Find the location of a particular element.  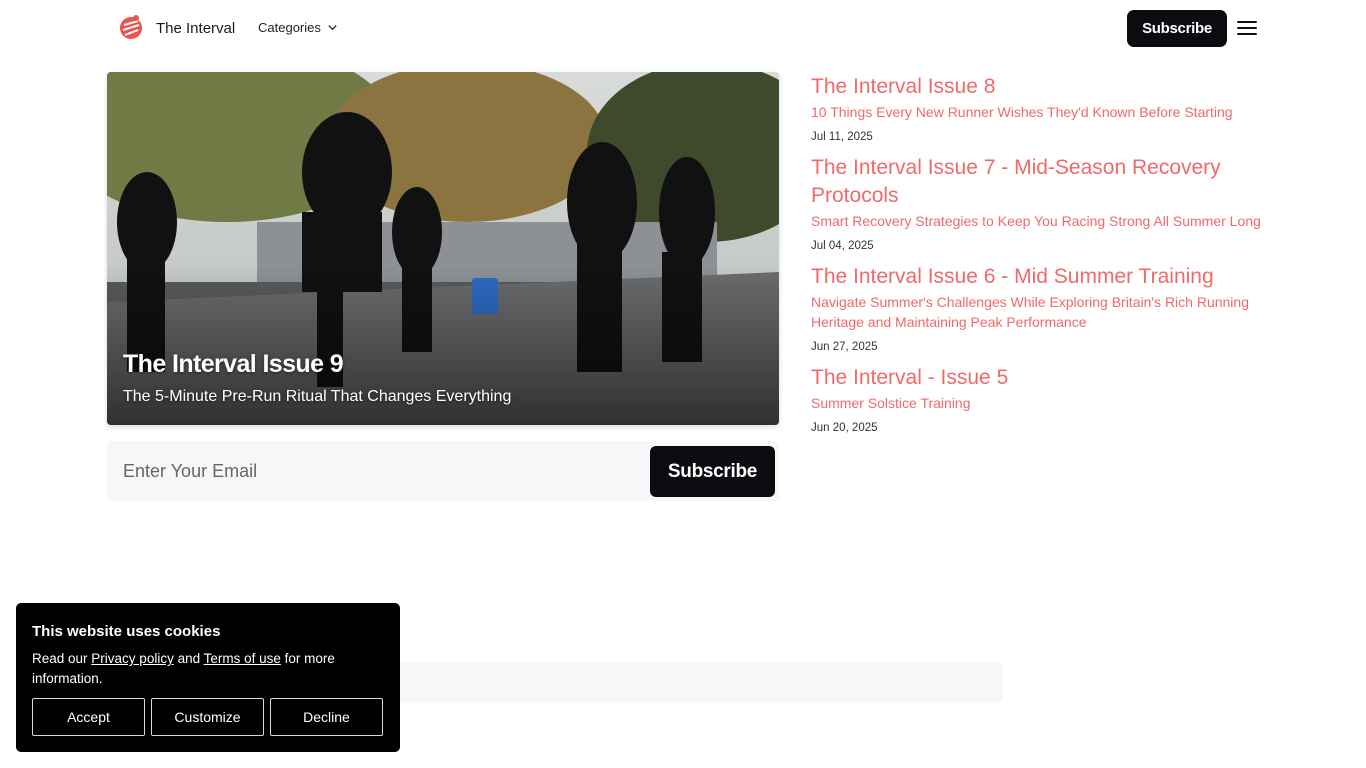

cookie-text-prefix: Read our is located at coordinates (62, 658).